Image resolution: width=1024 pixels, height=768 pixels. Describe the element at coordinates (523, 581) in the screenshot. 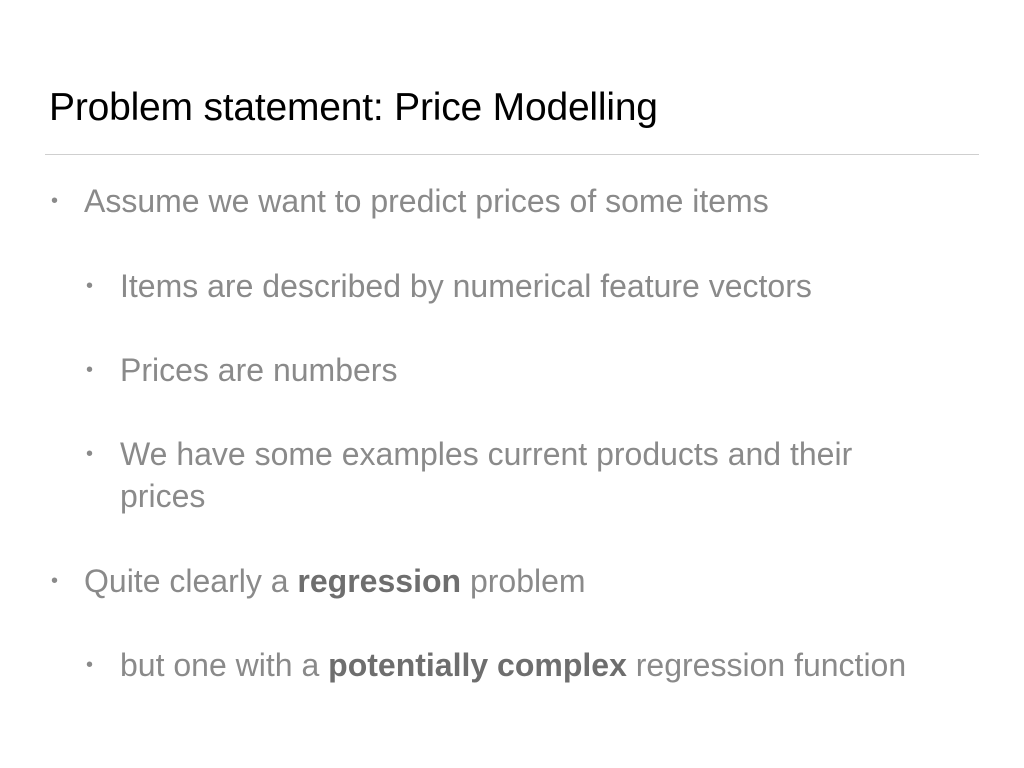

I see `bullet-text-plain: problem` at that location.